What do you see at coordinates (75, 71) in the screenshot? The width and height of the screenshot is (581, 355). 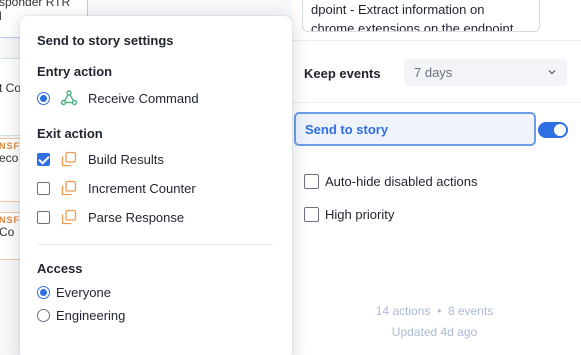 I see `entry-action-label: Entry action` at bounding box center [75, 71].